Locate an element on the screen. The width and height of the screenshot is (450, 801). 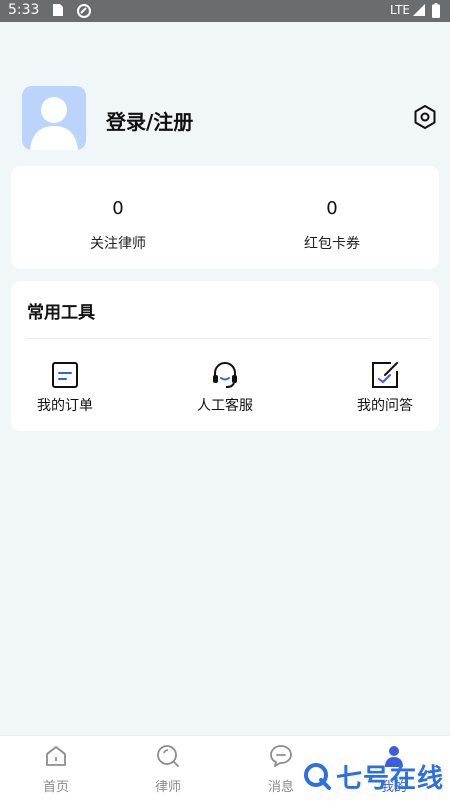
data-saver-icon is located at coordinates (84, 11).